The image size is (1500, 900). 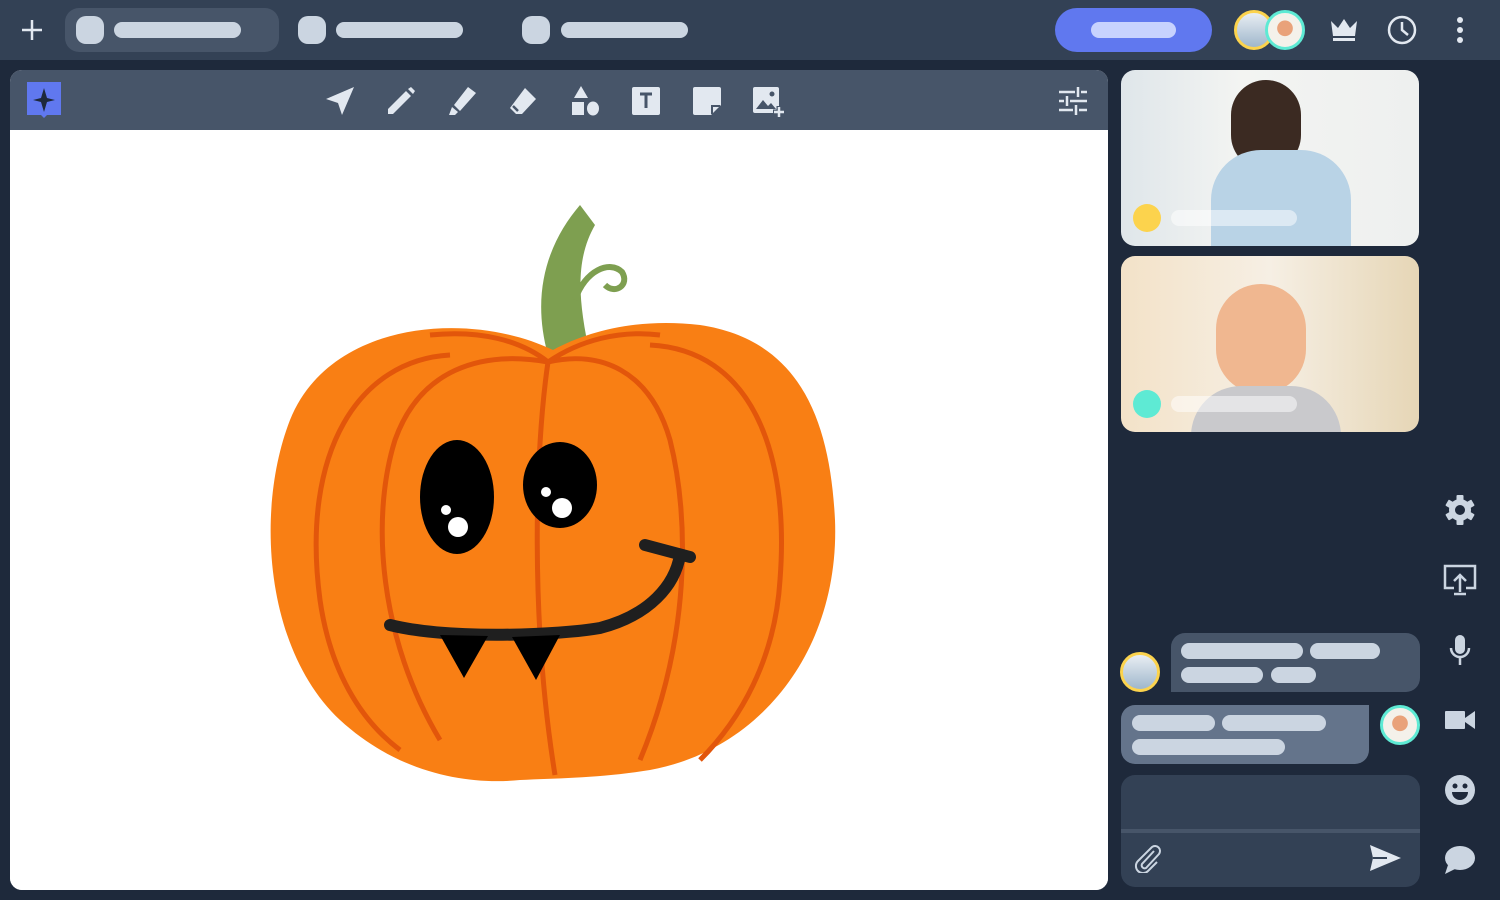 I want to click on emoji-icon, so click(x=1460, y=790).